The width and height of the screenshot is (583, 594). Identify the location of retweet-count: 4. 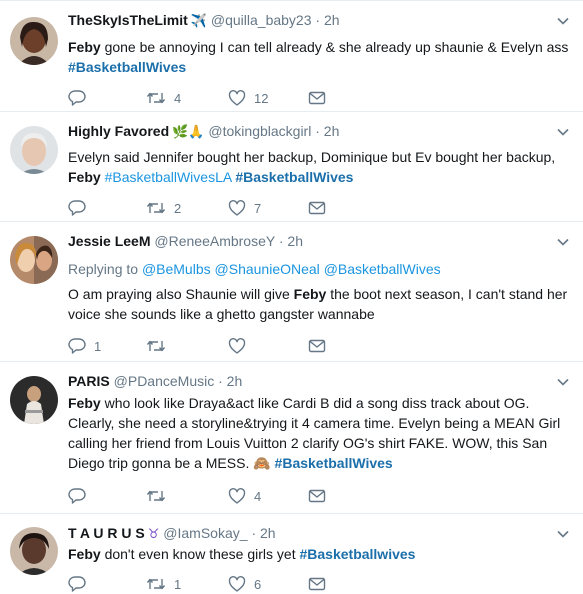
(178, 98).